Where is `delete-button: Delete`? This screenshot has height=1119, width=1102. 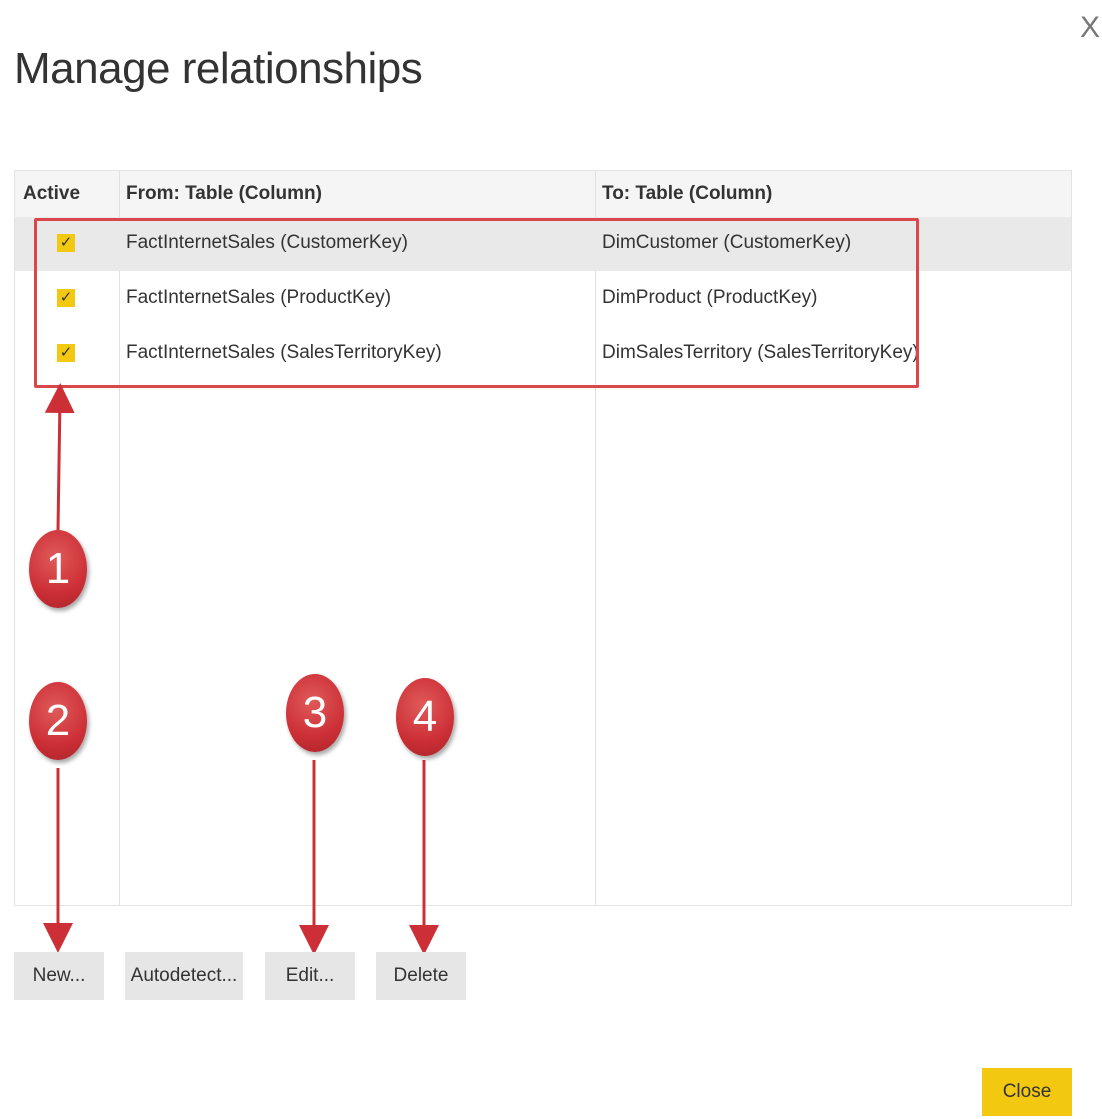 delete-button: Delete is located at coordinates (421, 976).